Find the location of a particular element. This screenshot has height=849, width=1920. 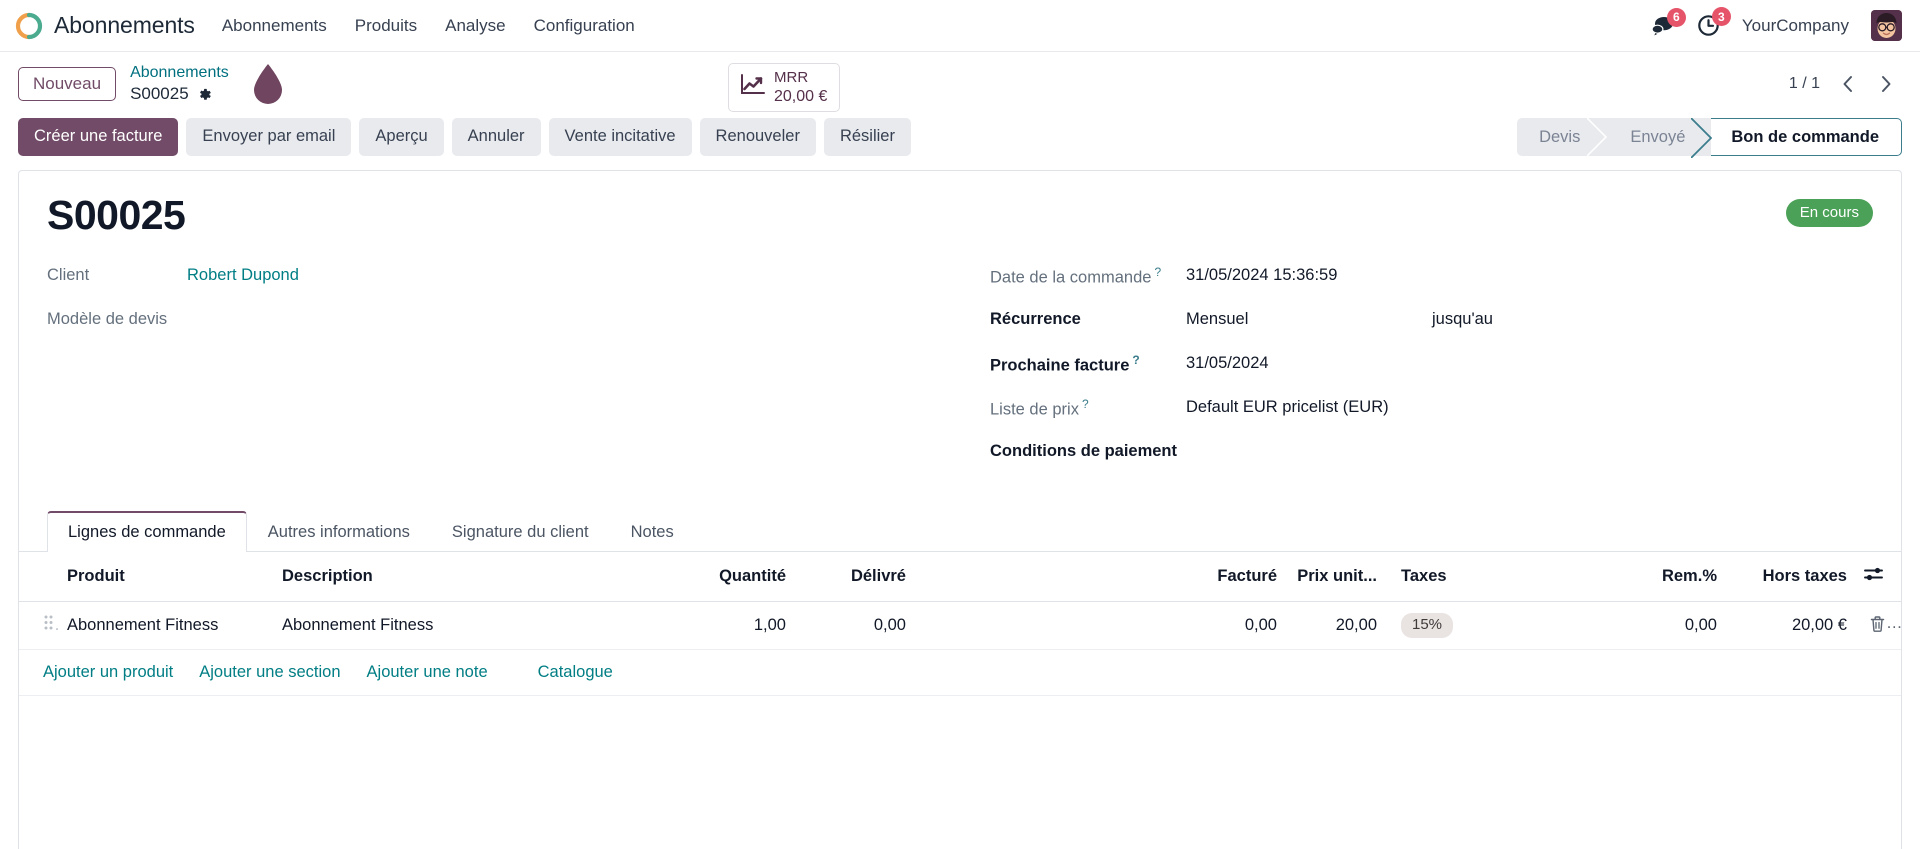

messages-icon: 6 is located at coordinates (1668, 22).